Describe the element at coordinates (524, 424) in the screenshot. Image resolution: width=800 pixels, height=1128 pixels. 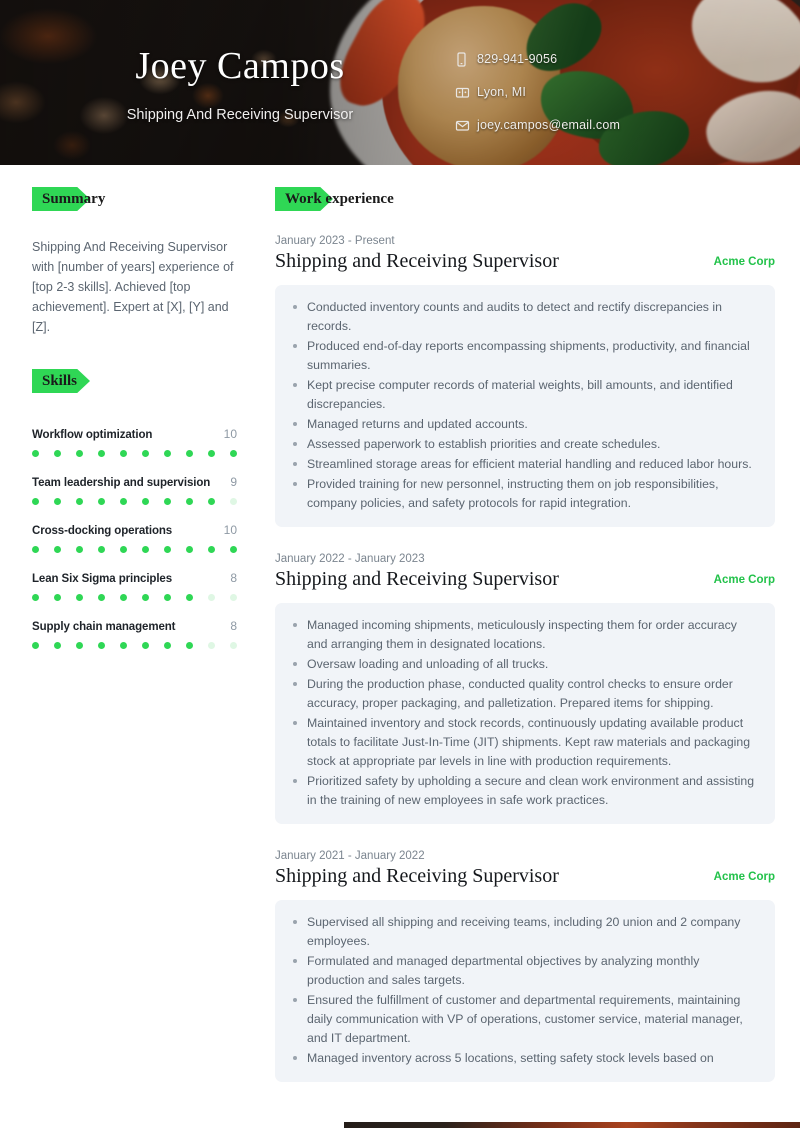
I see `job-bullet: Managed returns and updated accounts.` at that location.